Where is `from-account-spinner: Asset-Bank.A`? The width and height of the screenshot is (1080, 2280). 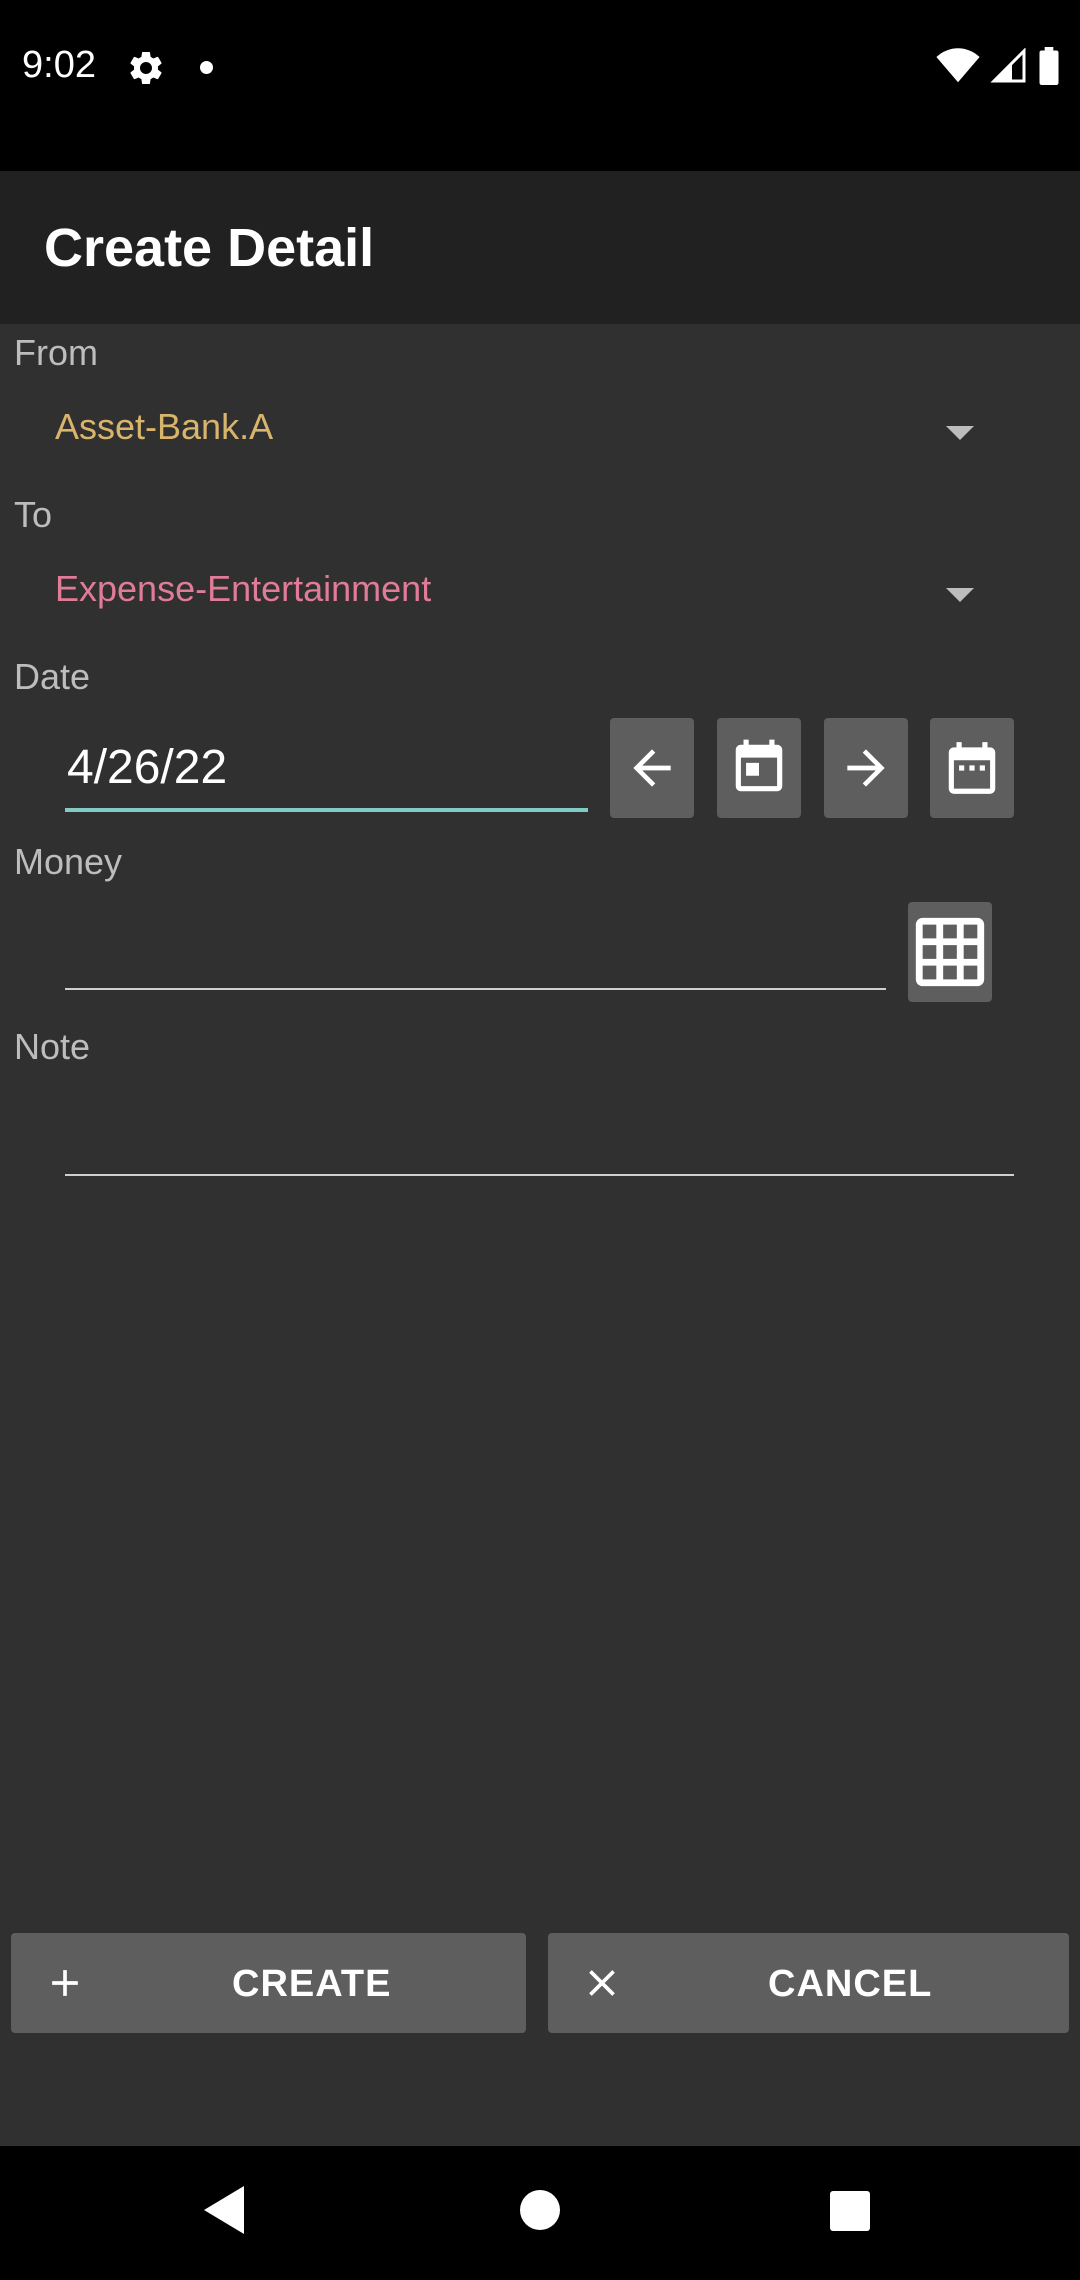
from-account-spinner: Asset-Bank.A is located at coordinates (540, 432).